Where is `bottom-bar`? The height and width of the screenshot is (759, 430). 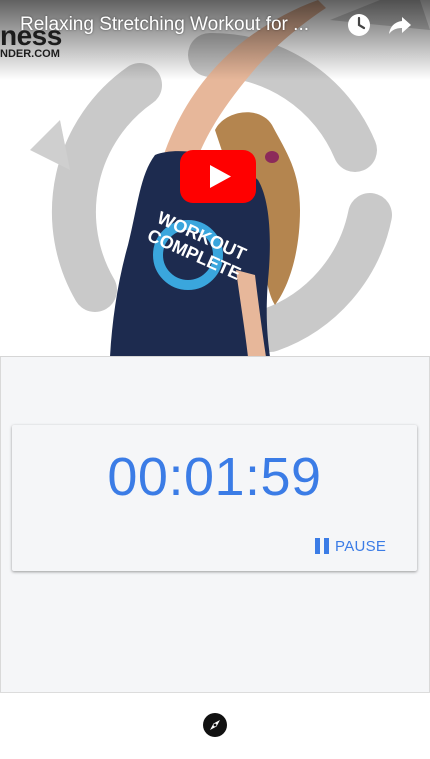
bottom-bar is located at coordinates (215, 725).